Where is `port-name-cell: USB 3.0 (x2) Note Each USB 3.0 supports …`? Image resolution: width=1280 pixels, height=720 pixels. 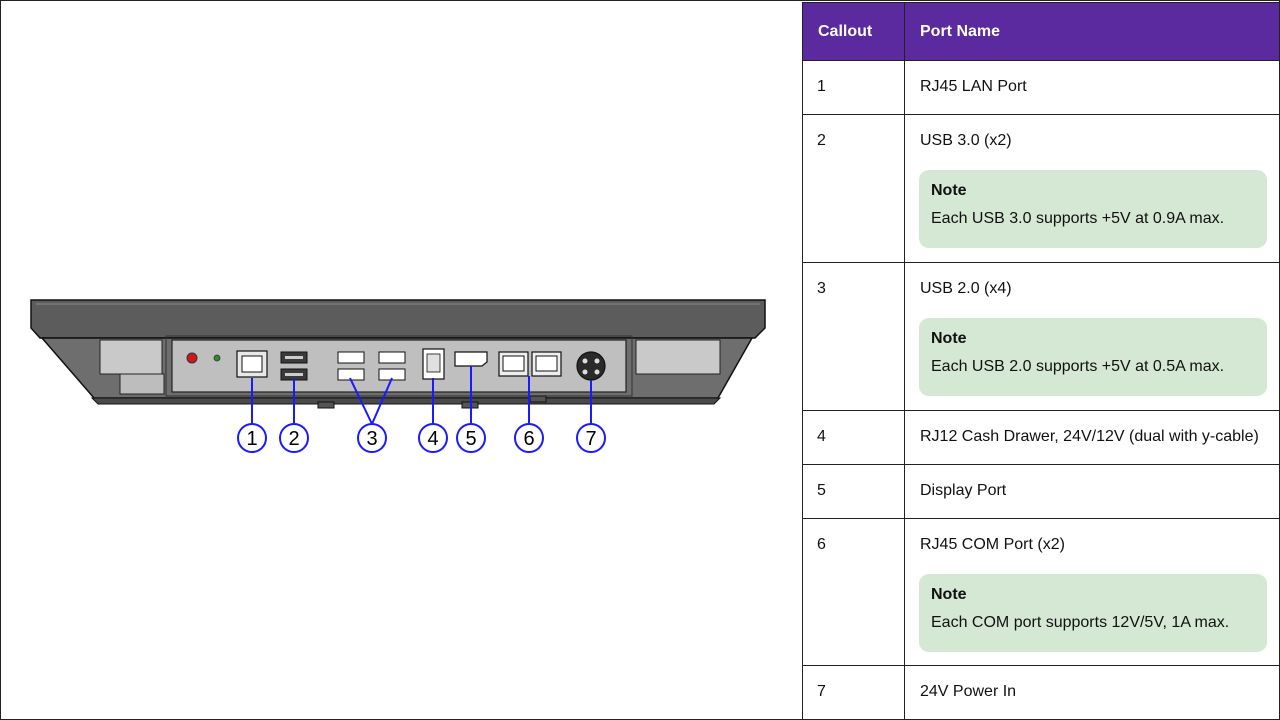 port-name-cell: USB 3.0 (x2) Note Each USB 3.0 supports … is located at coordinates (1092, 188).